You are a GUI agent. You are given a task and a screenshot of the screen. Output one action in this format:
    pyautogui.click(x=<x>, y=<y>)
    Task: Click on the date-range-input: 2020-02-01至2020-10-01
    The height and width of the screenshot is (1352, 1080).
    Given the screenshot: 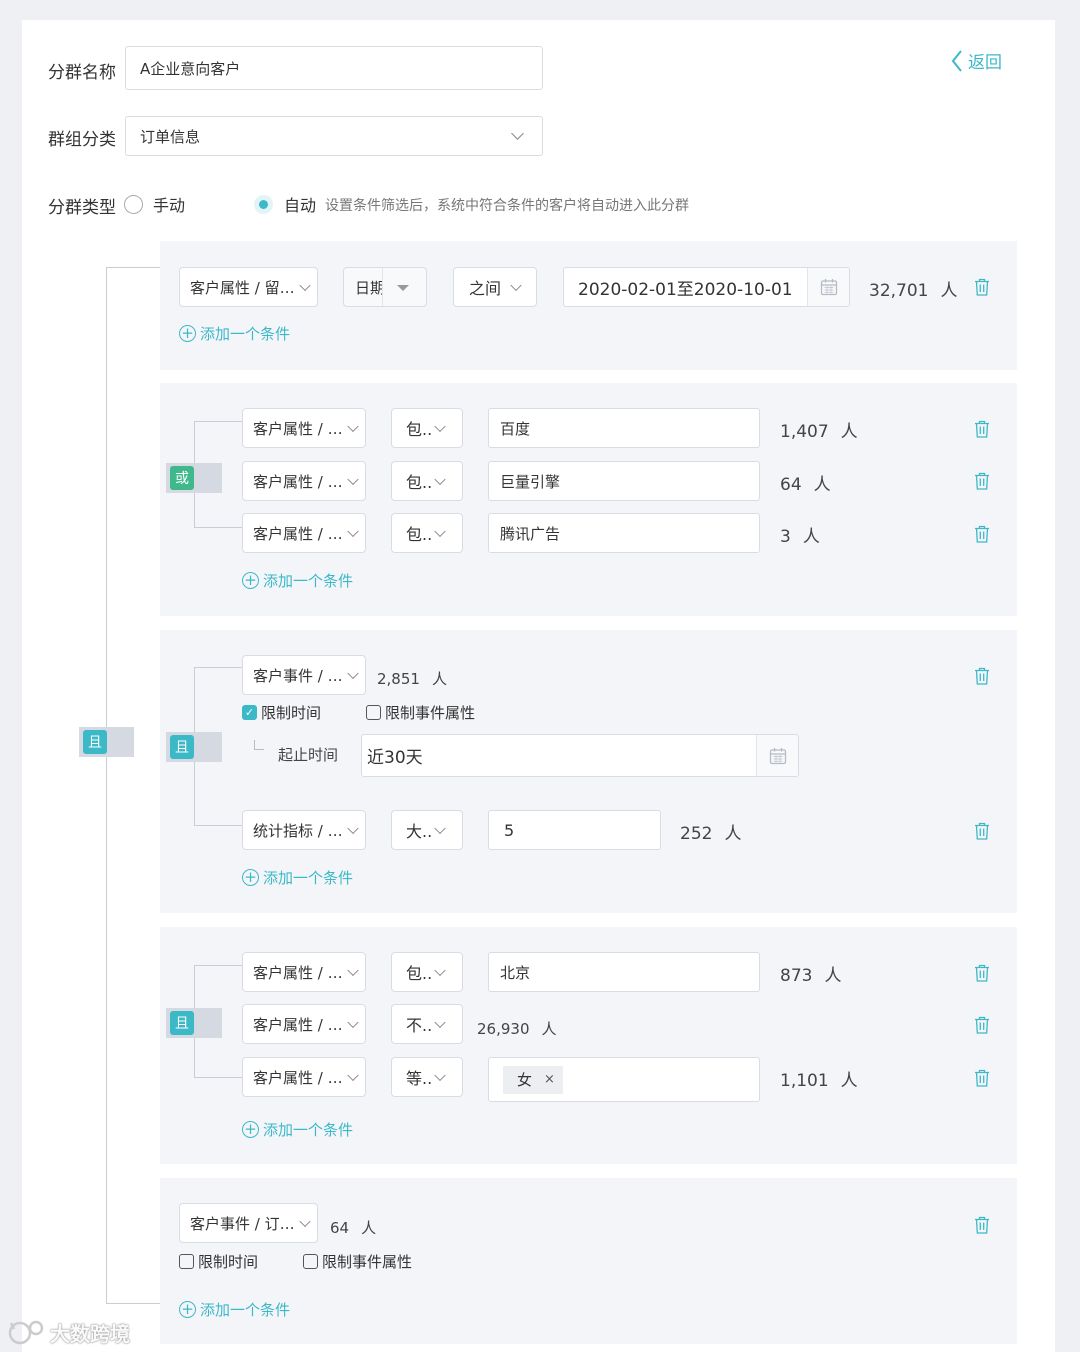 What is the action you would take?
    pyautogui.click(x=706, y=287)
    